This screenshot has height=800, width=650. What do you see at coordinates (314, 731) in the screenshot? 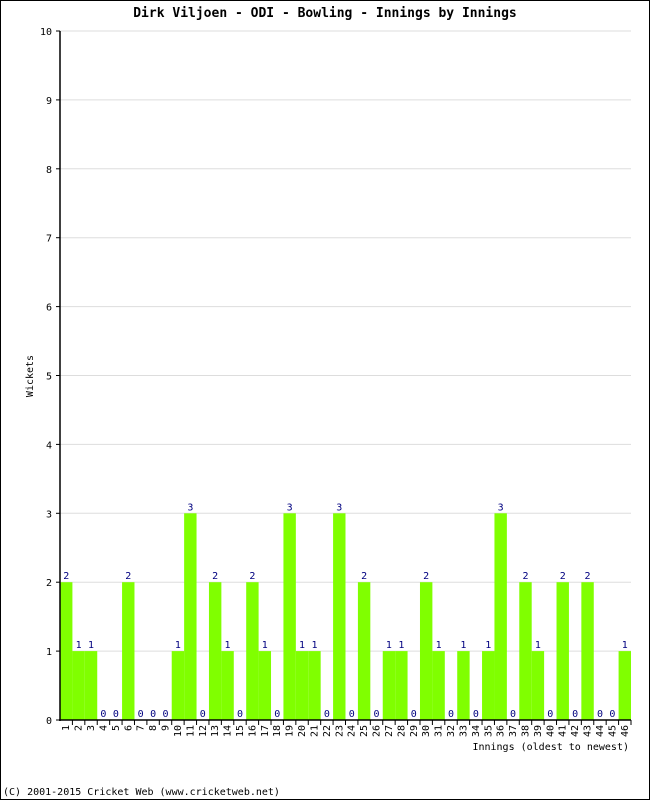
I see `x-tick-label: 21` at bounding box center [314, 731].